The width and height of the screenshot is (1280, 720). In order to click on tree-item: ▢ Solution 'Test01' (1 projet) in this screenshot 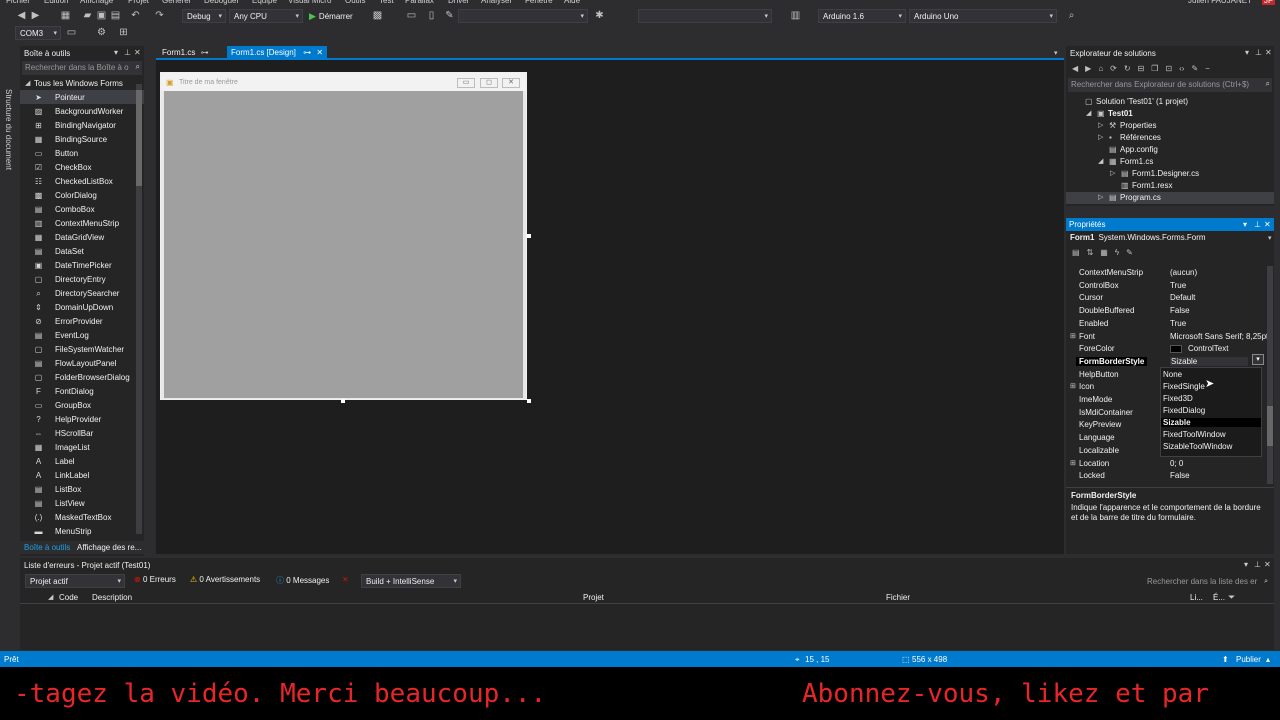, I will do `click(1170, 102)`.